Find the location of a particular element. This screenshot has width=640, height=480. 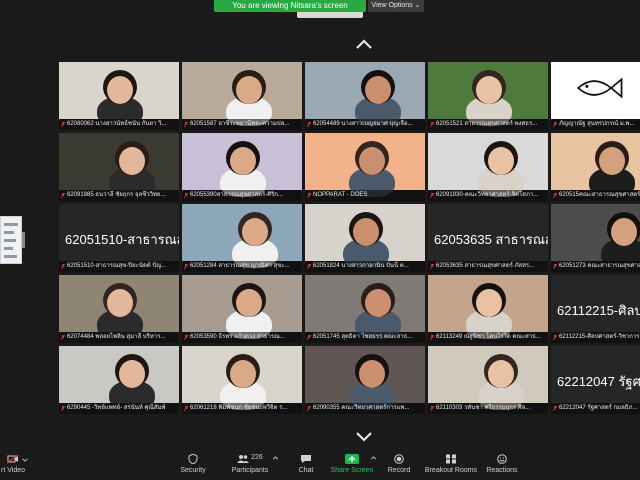

view-options-button: View Options ⌄ is located at coordinates (396, 6).